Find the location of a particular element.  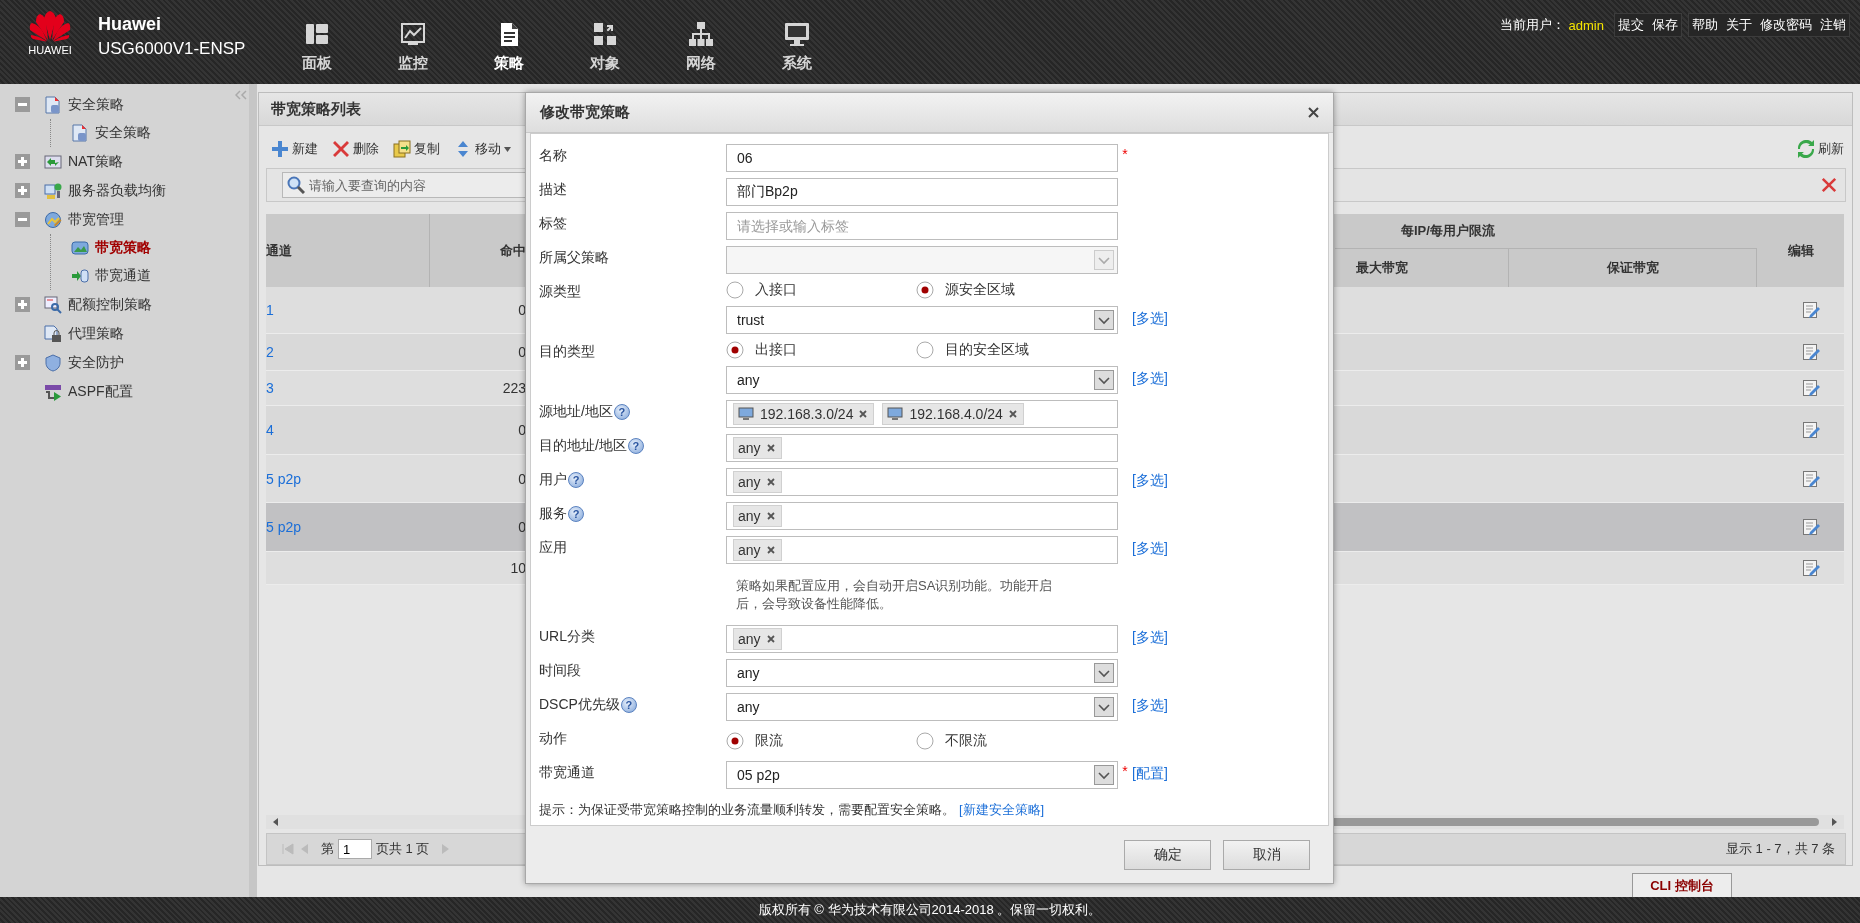

field-label: 所属父策略 is located at coordinates (574, 258).